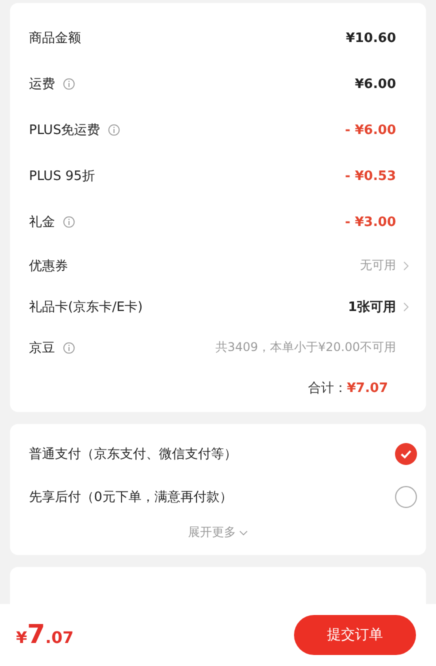  What do you see at coordinates (62, 176) in the screenshot?
I see `row-label: PLUS 95折` at bounding box center [62, 176].